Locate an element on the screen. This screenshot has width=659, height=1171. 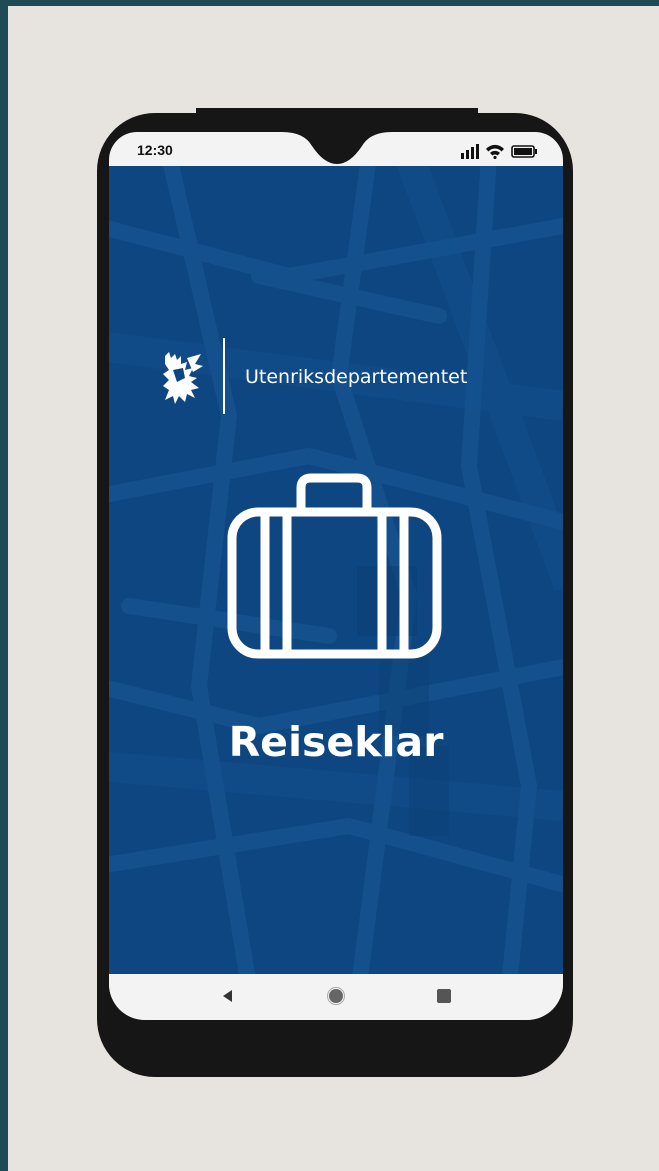
home-icon is located at coordinates (336, 996).